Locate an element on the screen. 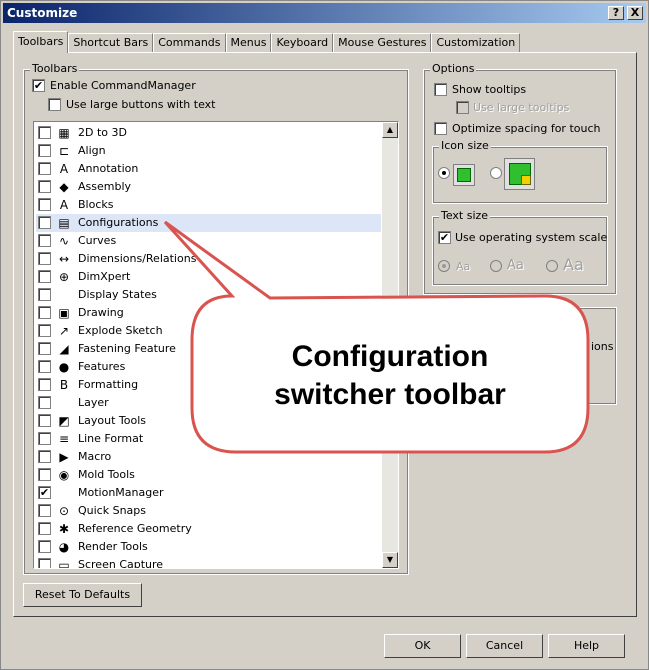 The image size is (649, 670). callout-line-2: switcher toolbar is located at coordinates (390, 394).